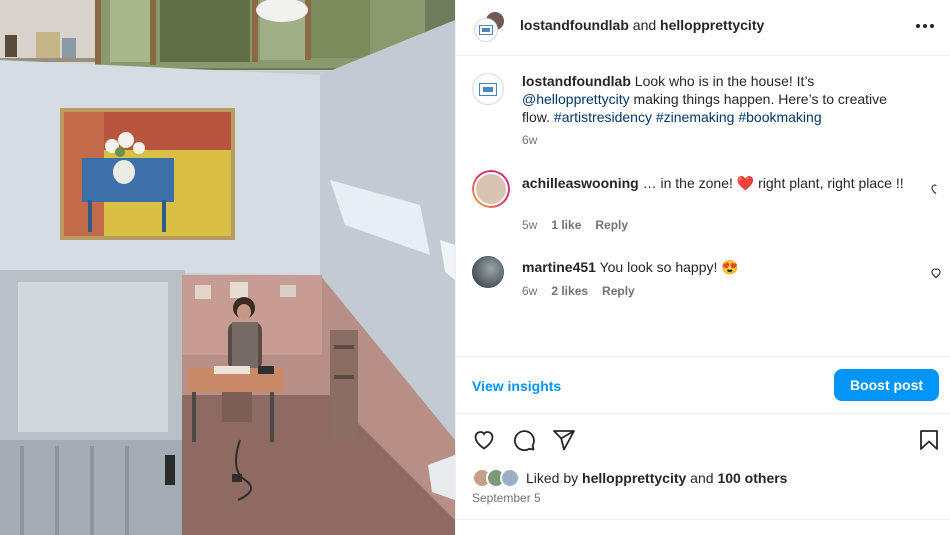  Describe the element at coordinates (529, 291) in the screenshot. I see `comment-time: 6w` at that location.